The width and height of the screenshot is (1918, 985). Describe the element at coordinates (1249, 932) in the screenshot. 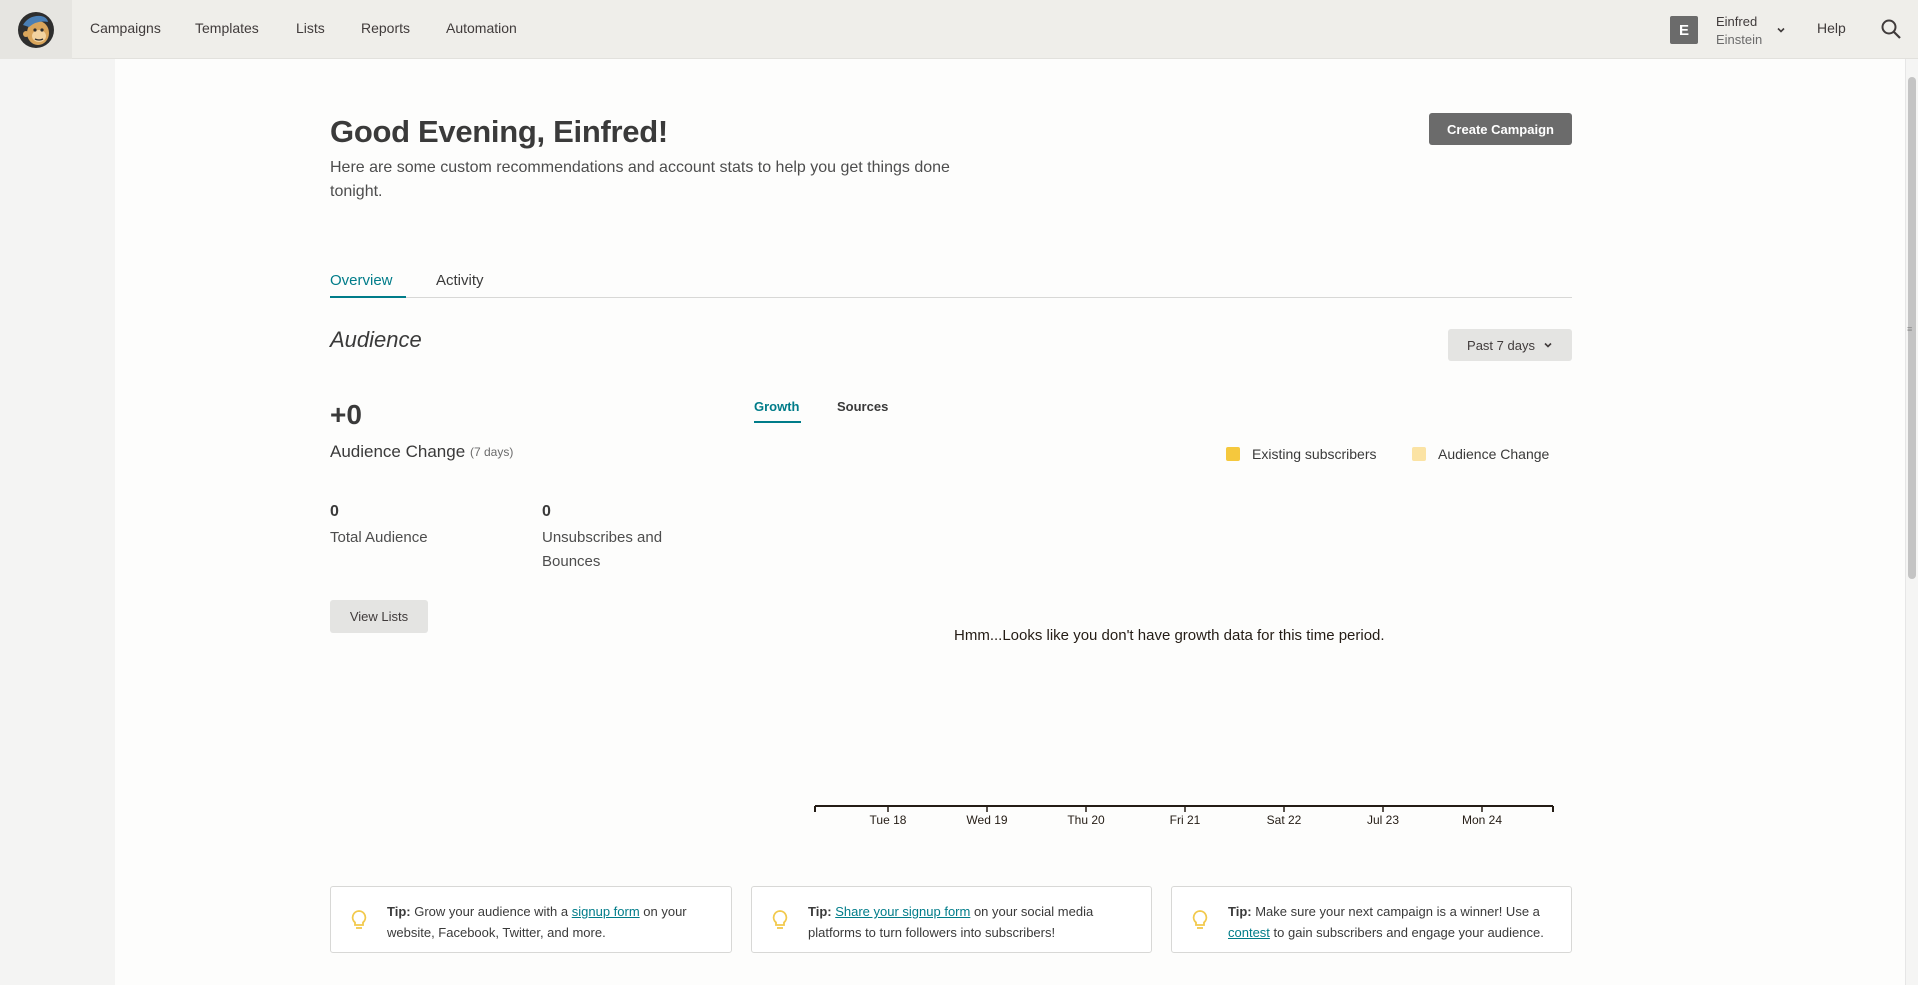

I see `contest-link: contest` at that location.